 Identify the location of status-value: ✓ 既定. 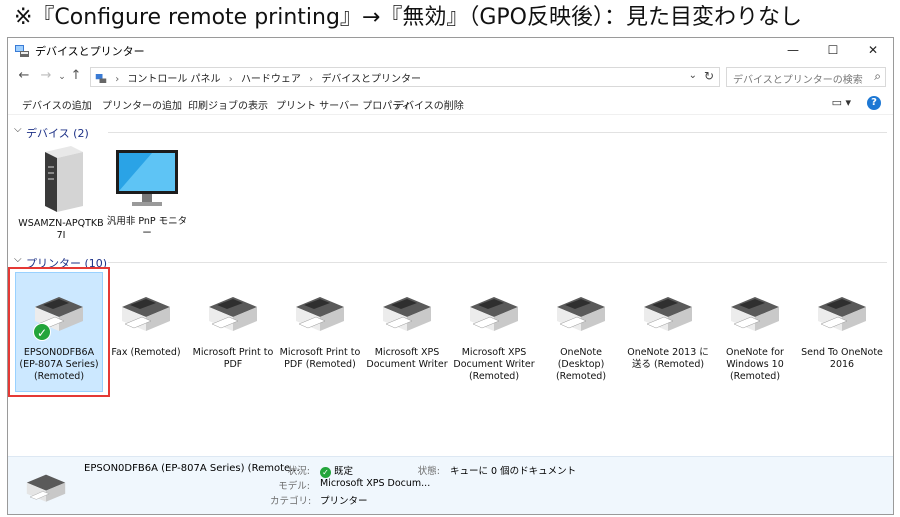
(336, 470).